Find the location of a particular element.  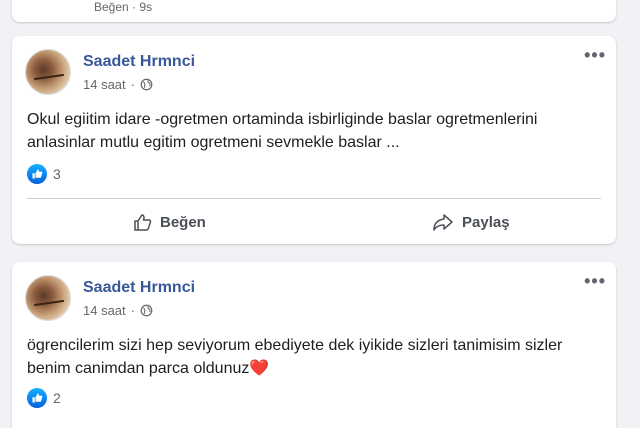

previous-post-meta: Beğen · 9s is located at coordinates (123, 7).